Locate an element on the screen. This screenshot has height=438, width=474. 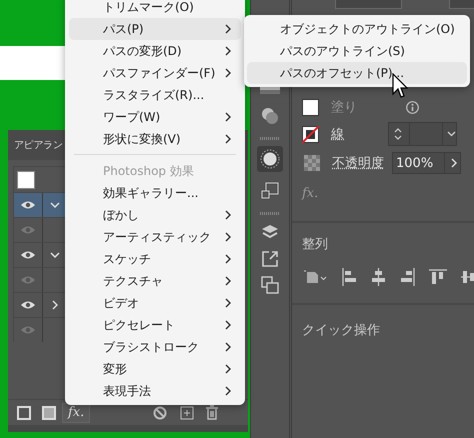
opacity-field: 100% is located at coordinates (426, 163).